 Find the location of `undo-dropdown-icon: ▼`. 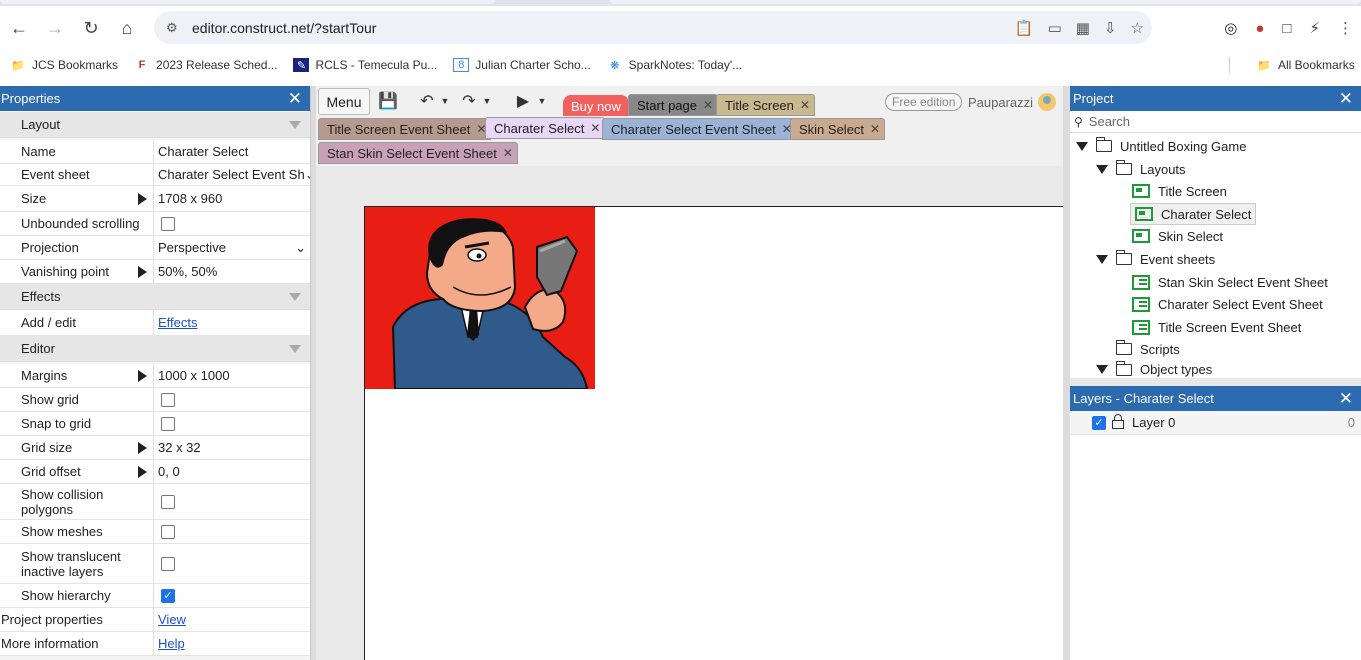

undo-dropdown-icon: ▼ is located at coordinates (445, 101).